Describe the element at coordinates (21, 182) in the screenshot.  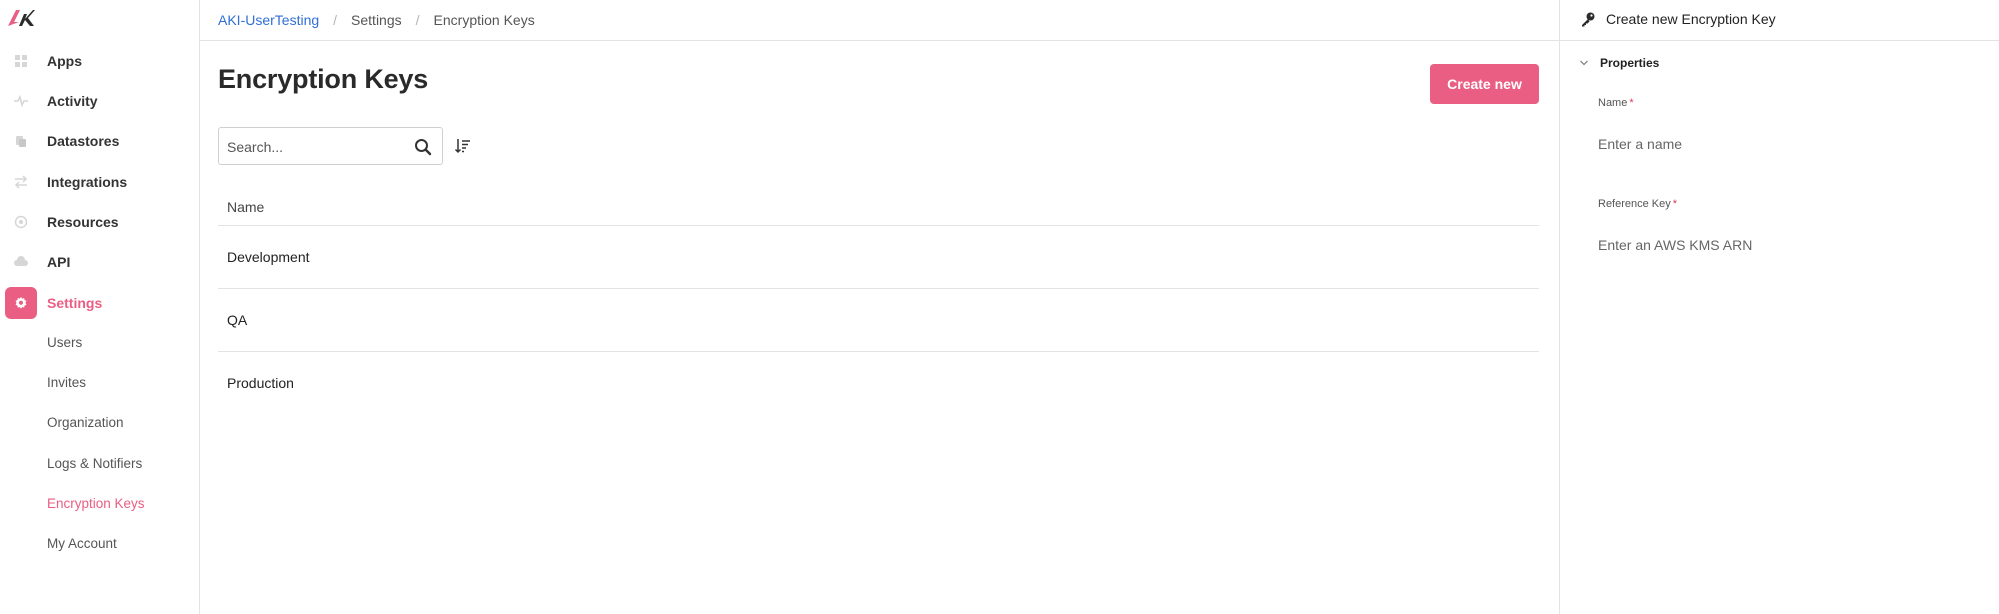
I see `arrows-icon` at that location.